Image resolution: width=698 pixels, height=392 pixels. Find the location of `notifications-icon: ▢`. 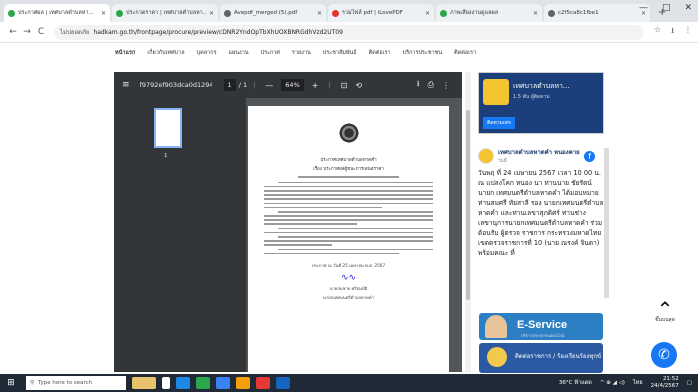

notifications-icon: ▢ is located at coordinates (689, 383).